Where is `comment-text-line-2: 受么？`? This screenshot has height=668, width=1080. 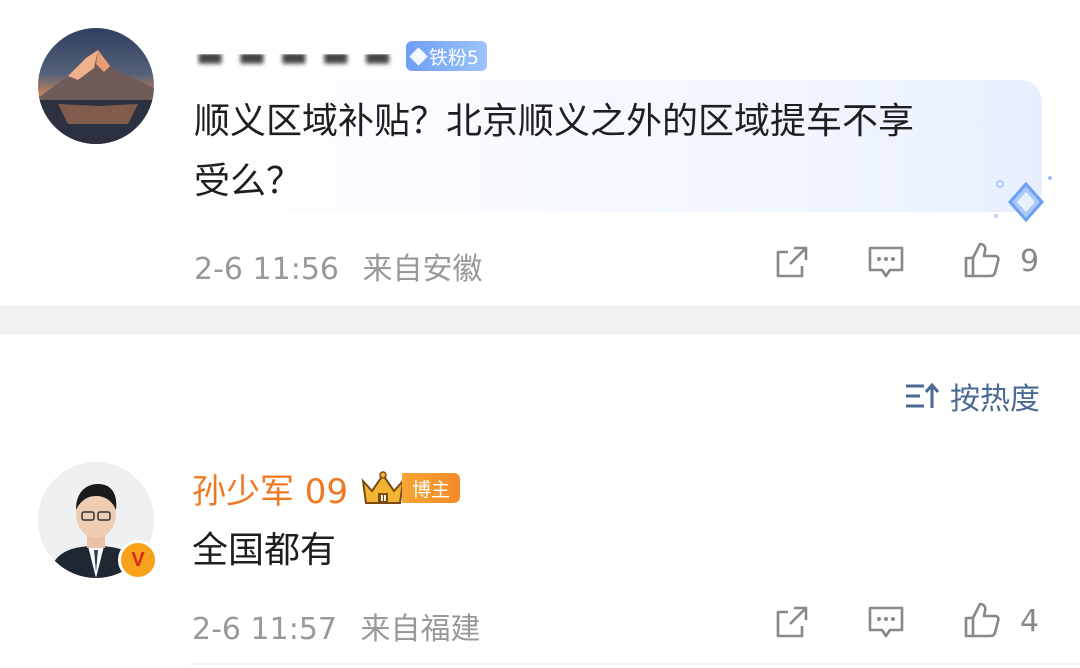
comment-text-line-2: 受么？ is located at coordinates (248, 181).